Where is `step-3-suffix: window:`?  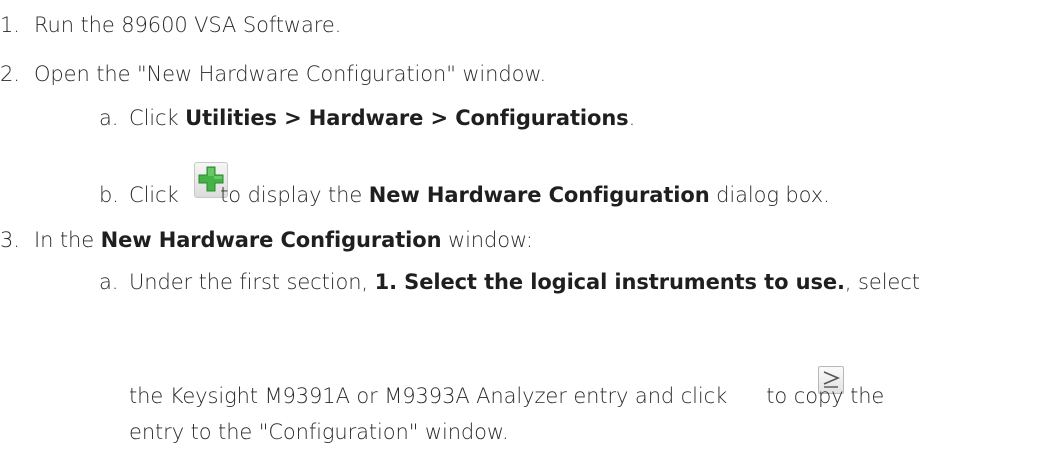
step-3-suffix: window: is located at coordinates (487, 240).